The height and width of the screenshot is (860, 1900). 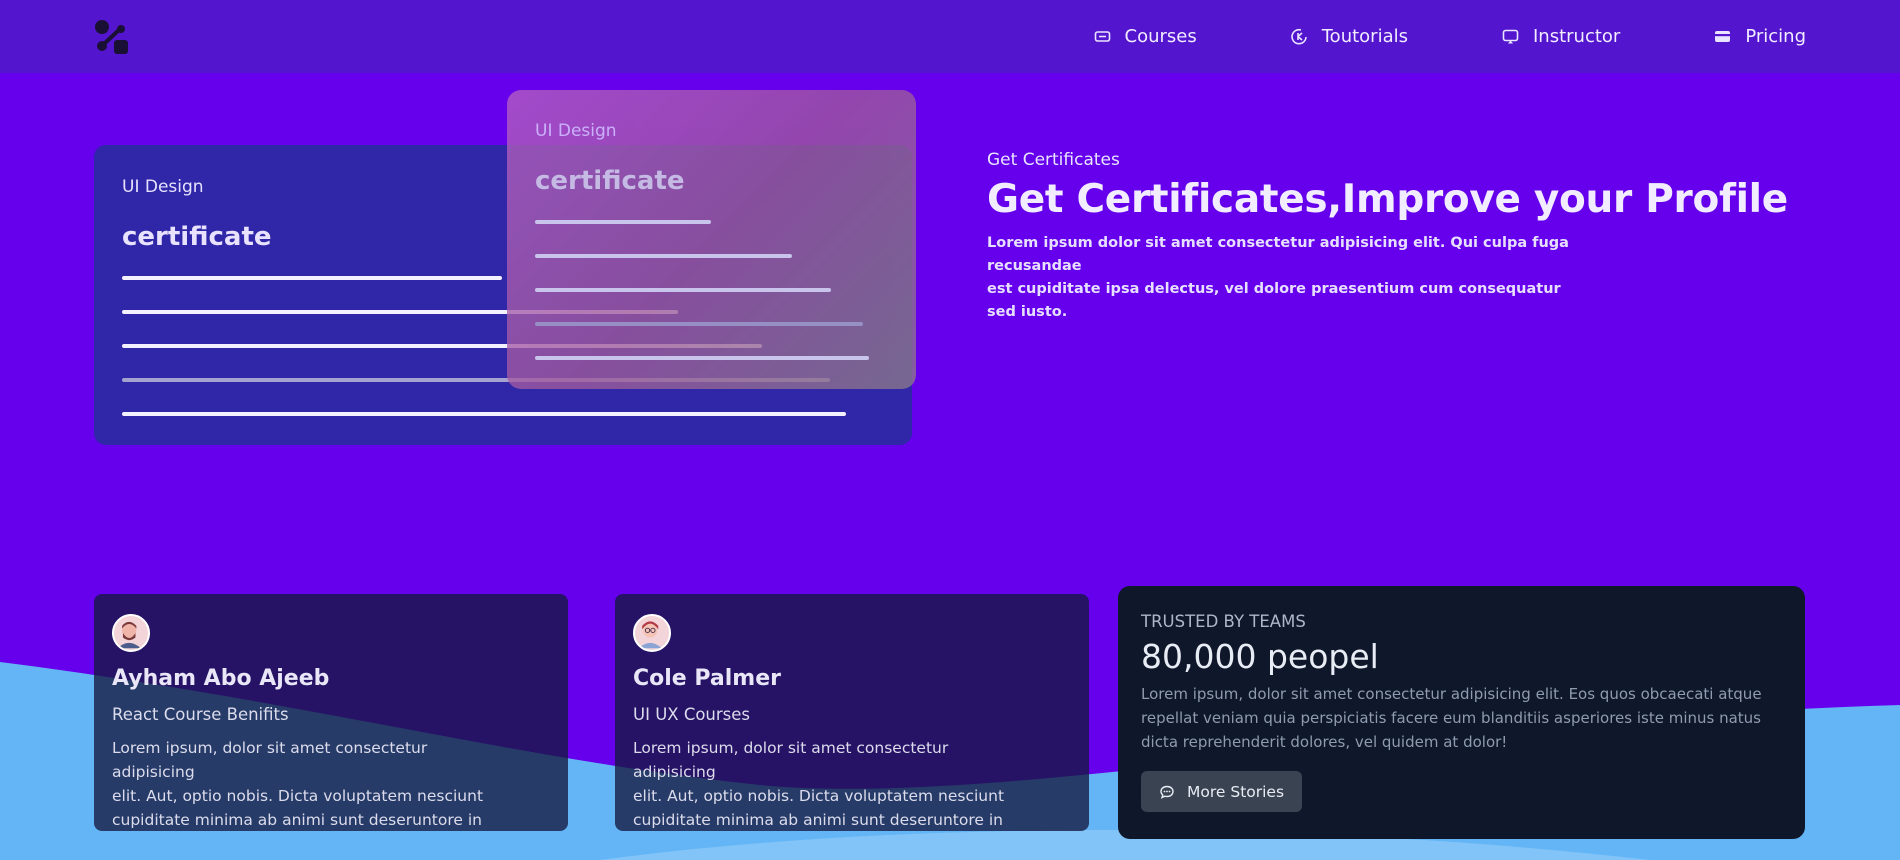 What do you see at coordinates (1387, 199) in the screenshot?
I see `hero-title: Get Certificates,Improve your Profile` at bounding box center [1387, 199].